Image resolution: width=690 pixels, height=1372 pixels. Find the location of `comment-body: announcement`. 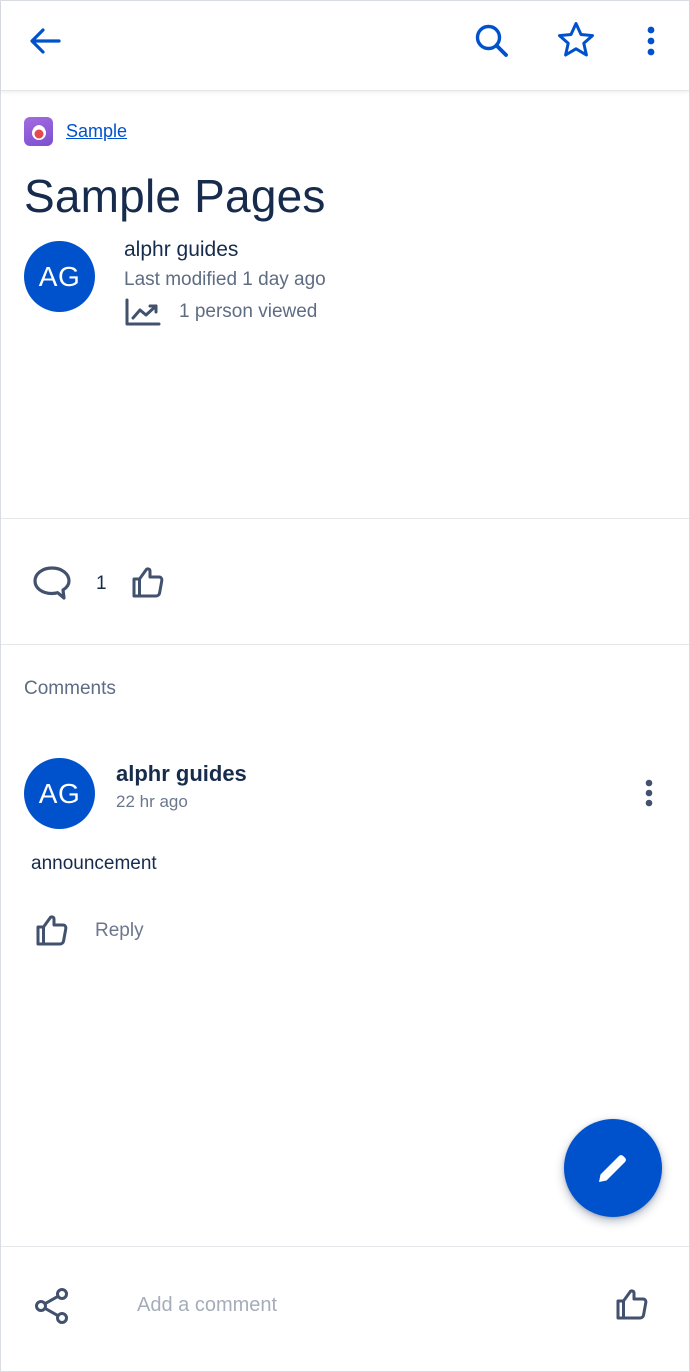

comment-body: announcement is located at coordinates (94, 863).